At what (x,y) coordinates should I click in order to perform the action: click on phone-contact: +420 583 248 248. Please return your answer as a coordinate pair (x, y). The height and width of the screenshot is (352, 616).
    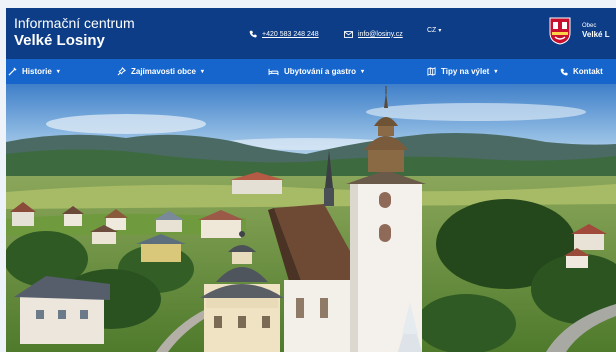
    Looking at the image, I should click on (284, 34).